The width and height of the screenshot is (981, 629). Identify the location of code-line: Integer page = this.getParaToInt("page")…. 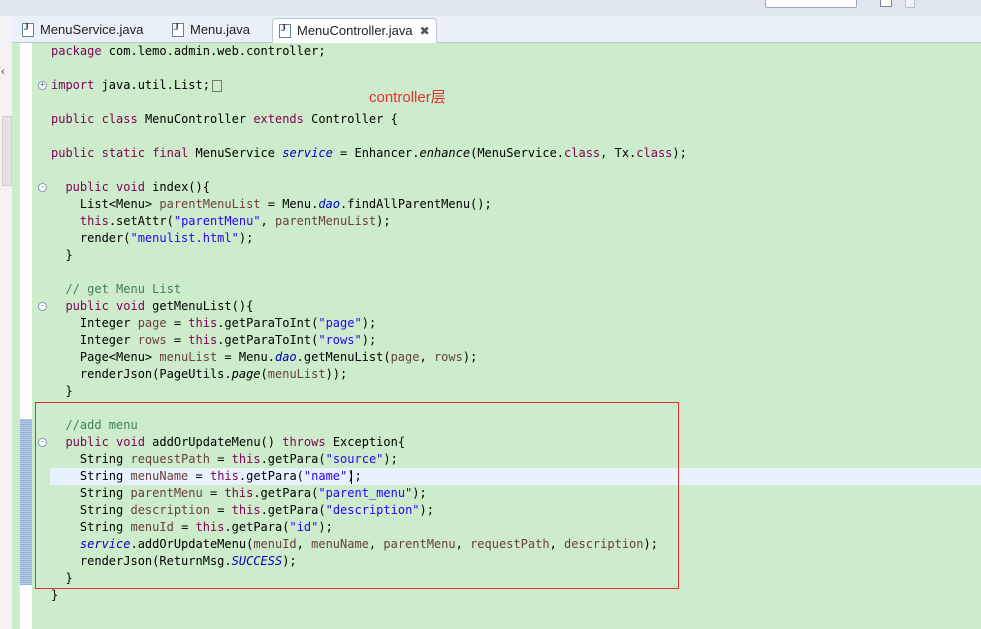
(214, 323).